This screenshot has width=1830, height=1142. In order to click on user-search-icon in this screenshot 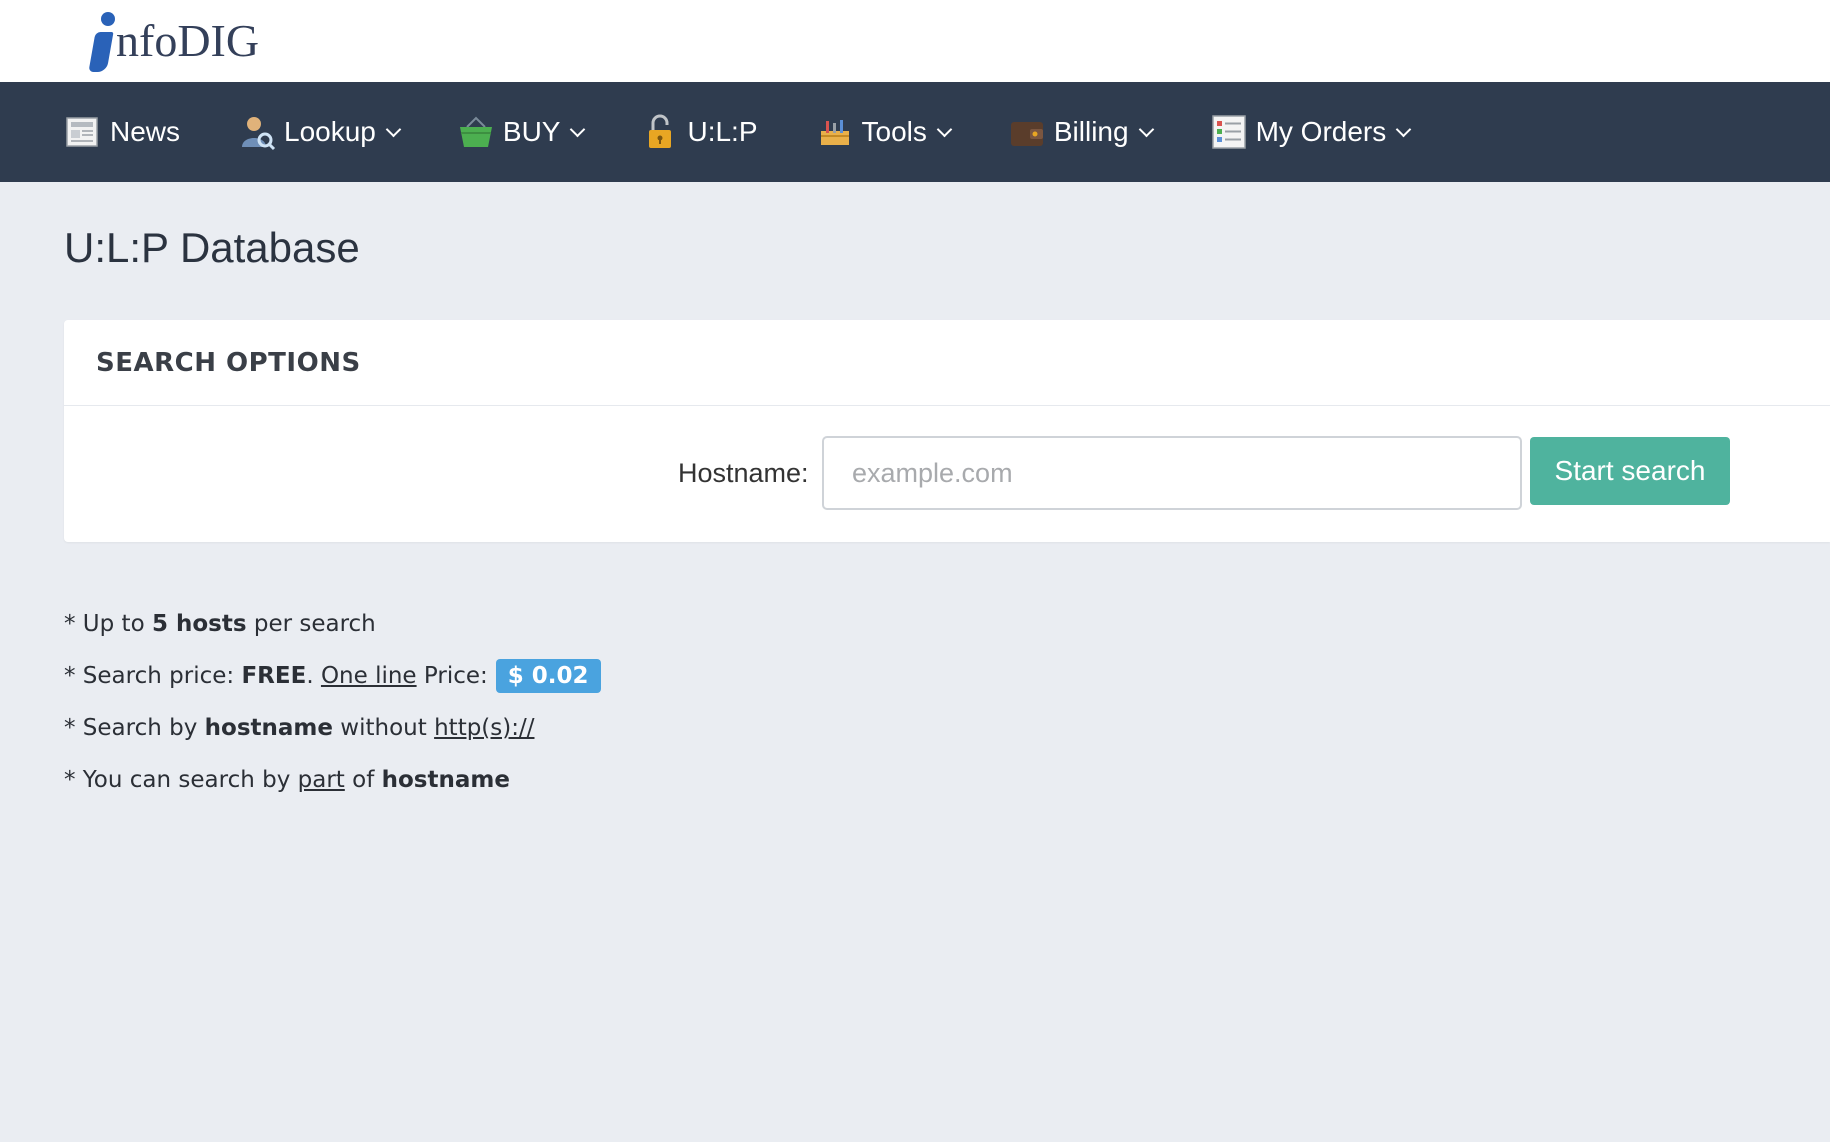, I will do `click(259, 134)`.